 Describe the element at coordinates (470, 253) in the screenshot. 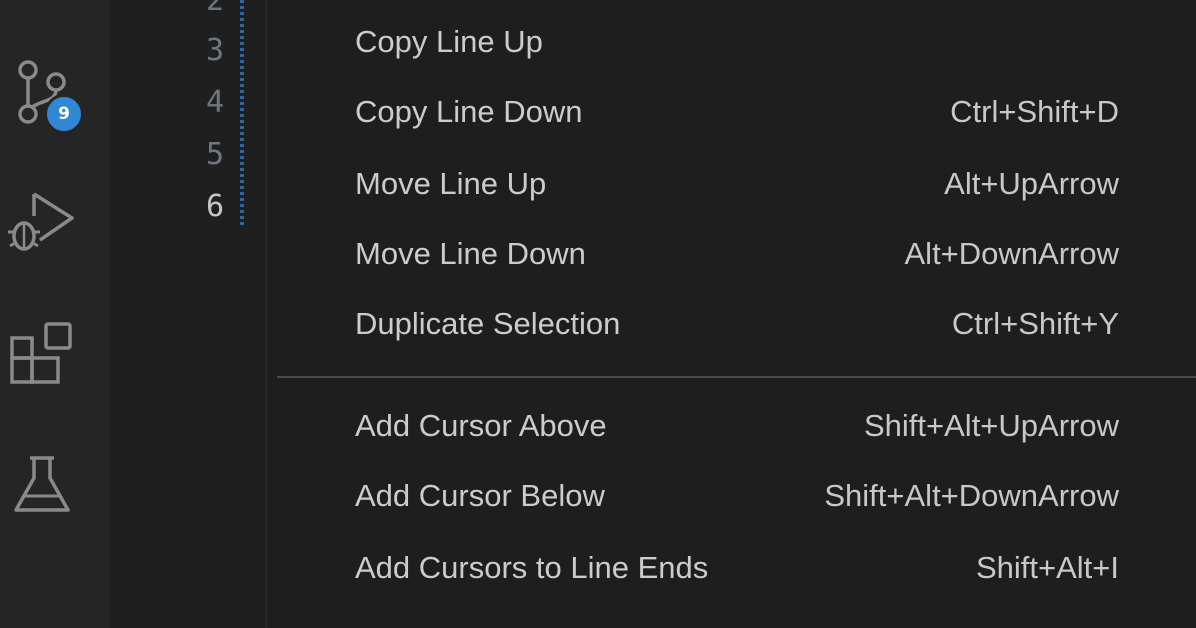

I see `menu-item-label: Move Line Down` at that location.